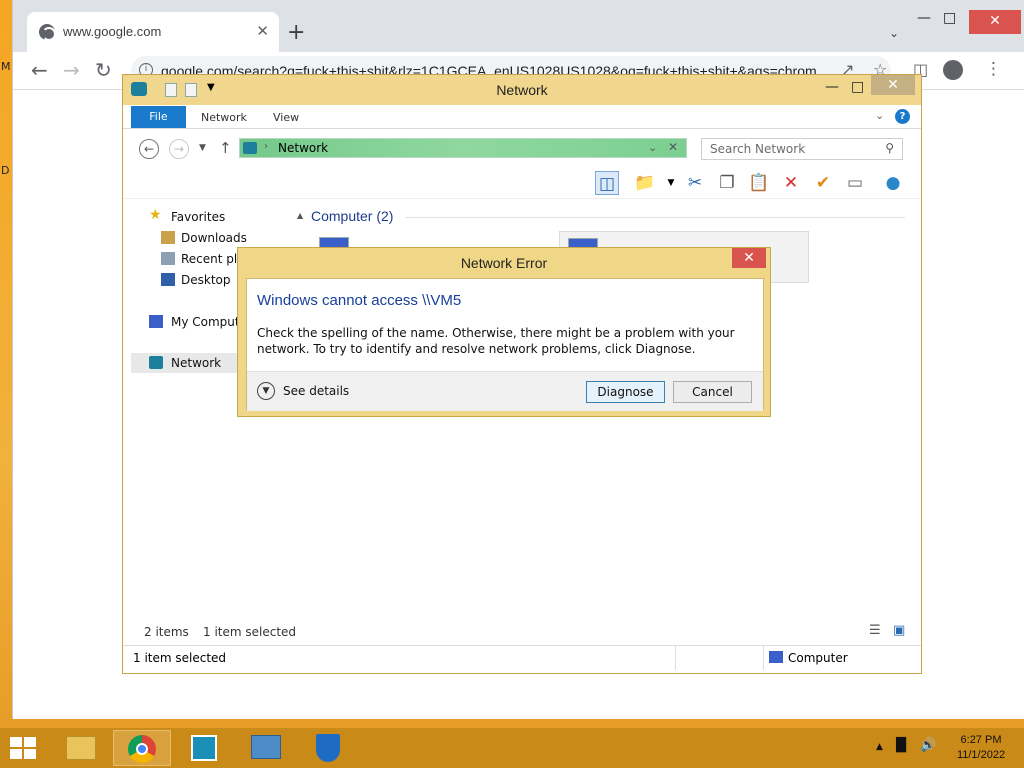 This screenshot has height=768, width=1024. I want to click on checkmark-icon: ✔, so click(823, 183).